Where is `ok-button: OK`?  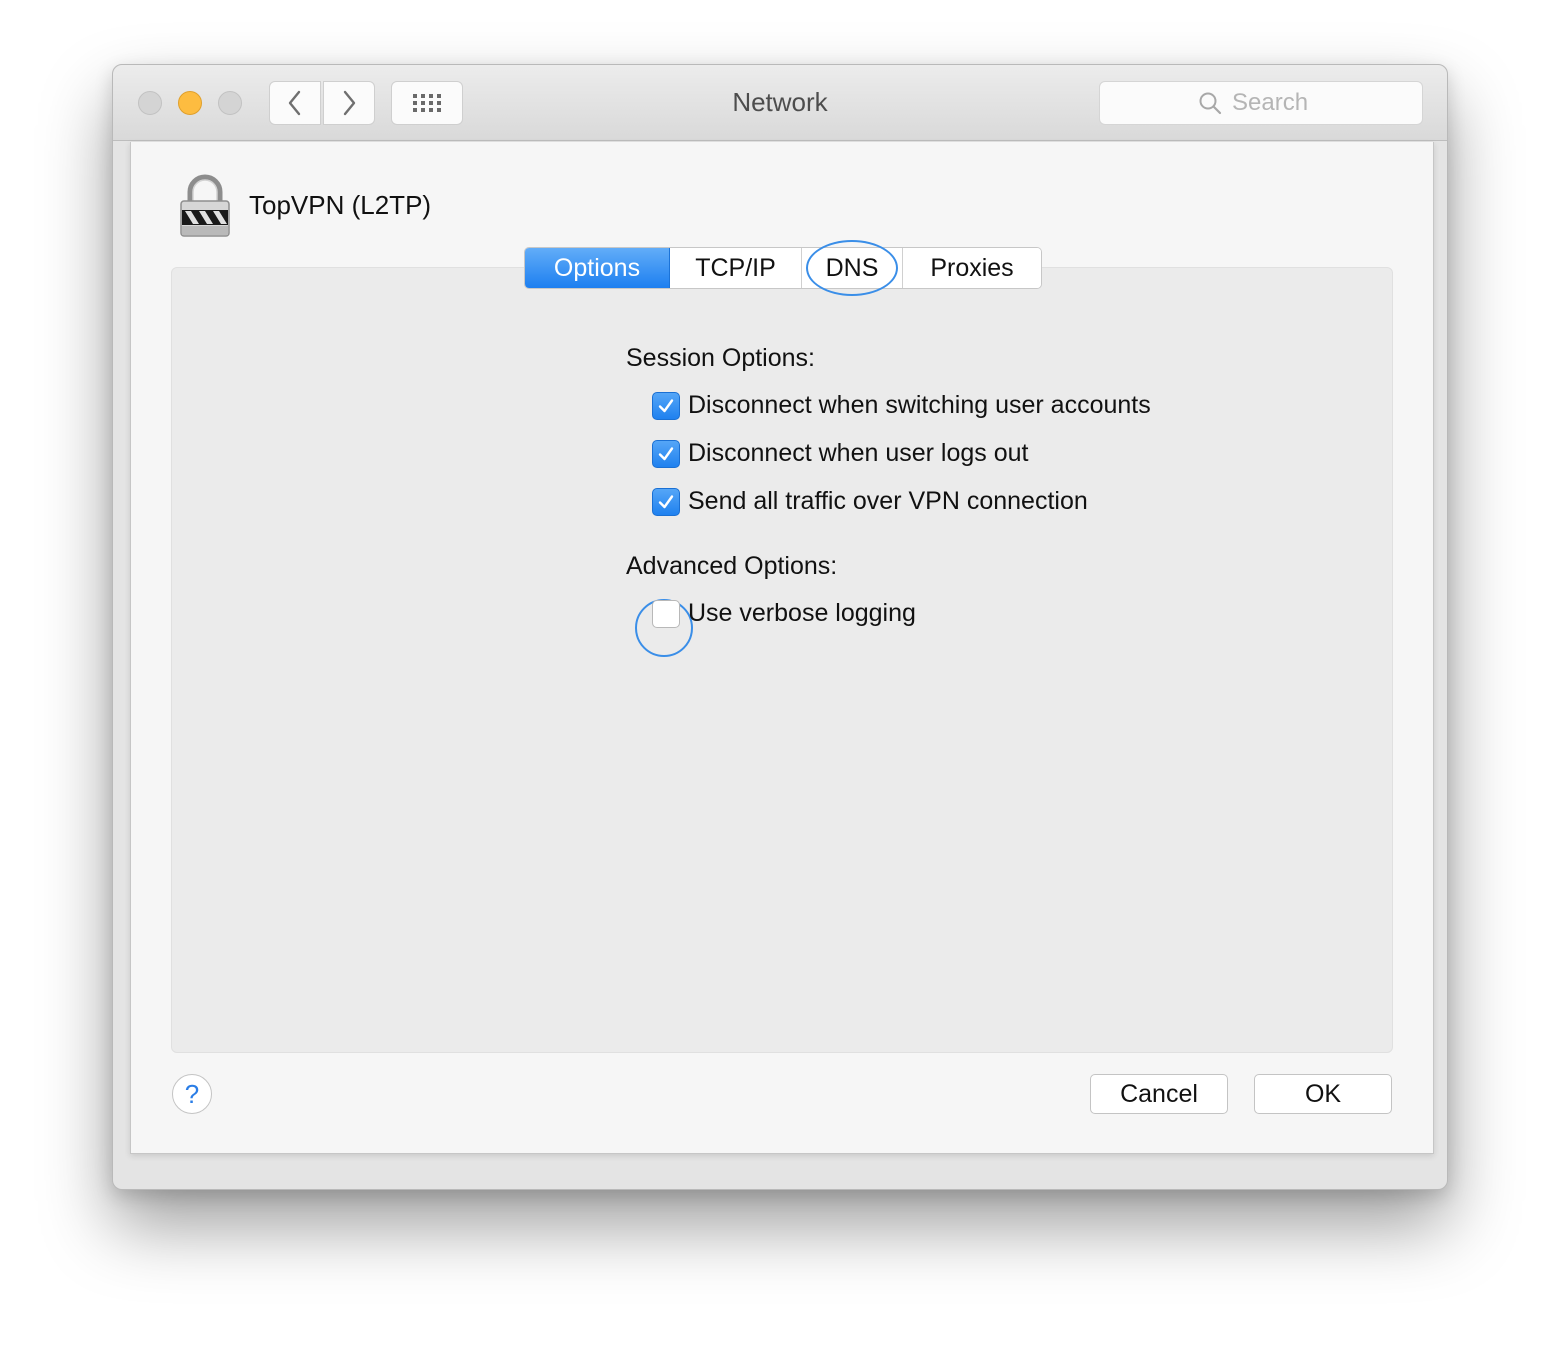 ok-button: OK is located at coordinates (1323, 1094).